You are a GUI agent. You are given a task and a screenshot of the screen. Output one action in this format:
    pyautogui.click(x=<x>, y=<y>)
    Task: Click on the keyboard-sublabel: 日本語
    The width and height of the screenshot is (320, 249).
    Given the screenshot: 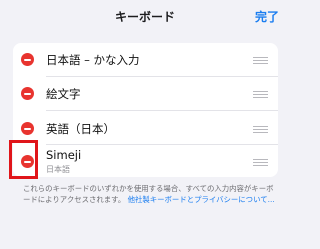 What is the action you would take?
    pyautogui.click(x=58, y=169)
    